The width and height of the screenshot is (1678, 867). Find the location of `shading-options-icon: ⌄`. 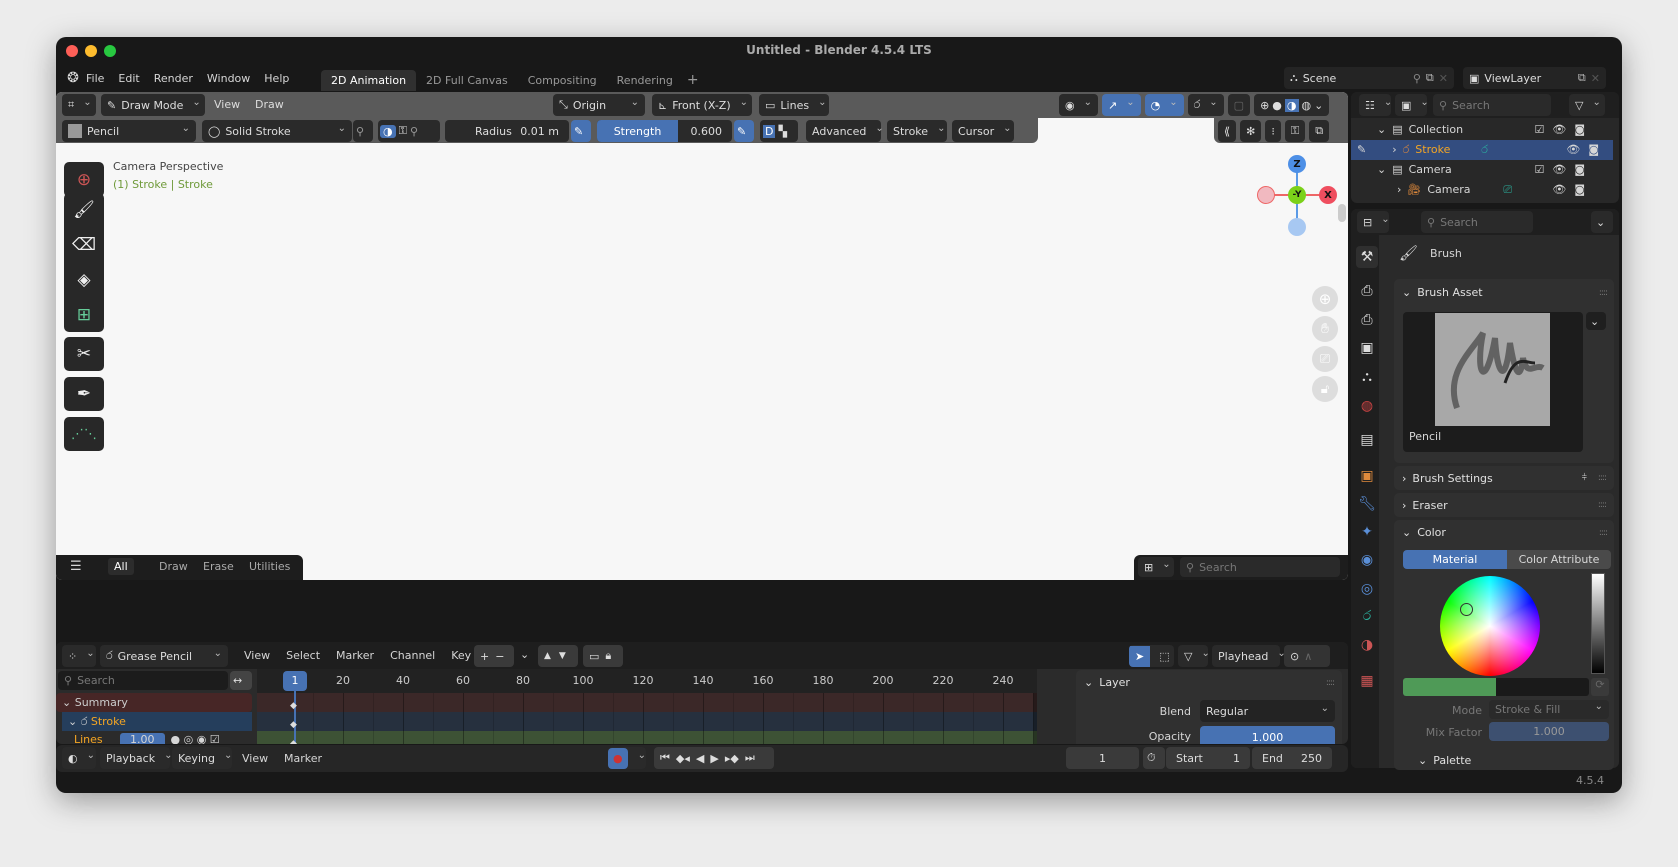

shading-options-icon: ⌄ is located at coordinates (1318, 105).